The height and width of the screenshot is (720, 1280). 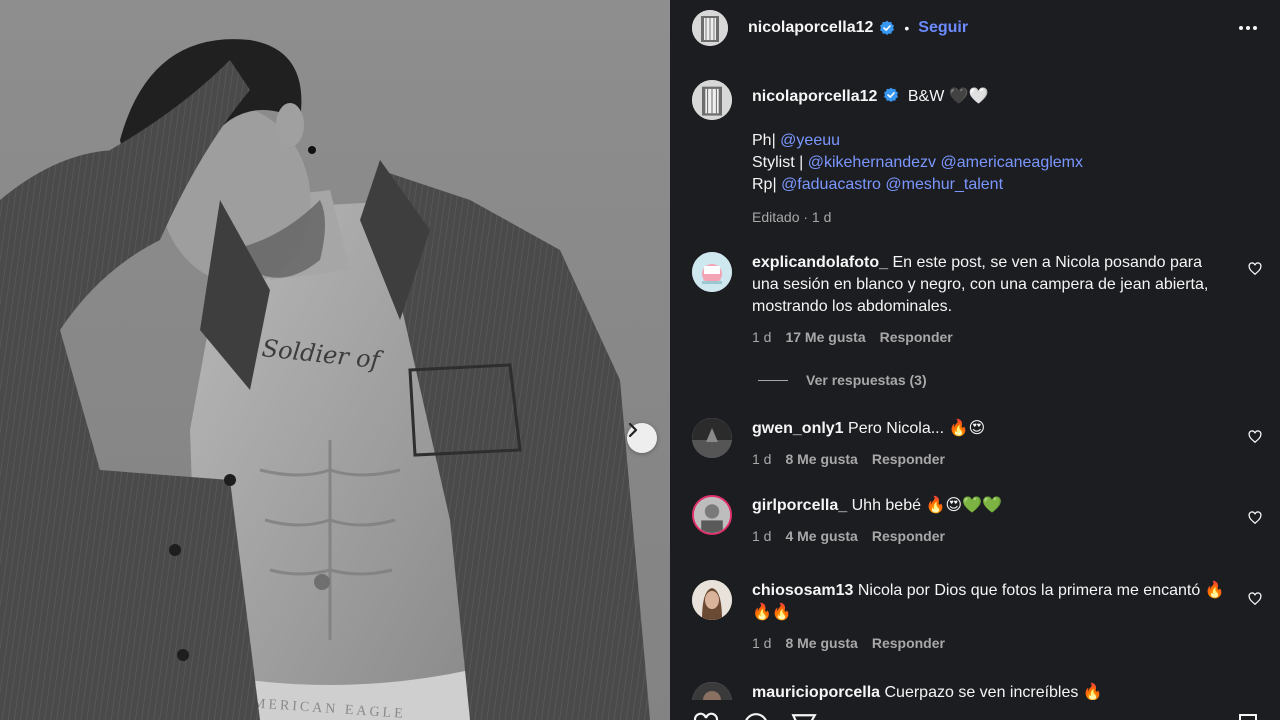 I want to click on caption-prefix: Ph|, so click(x=766, y=140).